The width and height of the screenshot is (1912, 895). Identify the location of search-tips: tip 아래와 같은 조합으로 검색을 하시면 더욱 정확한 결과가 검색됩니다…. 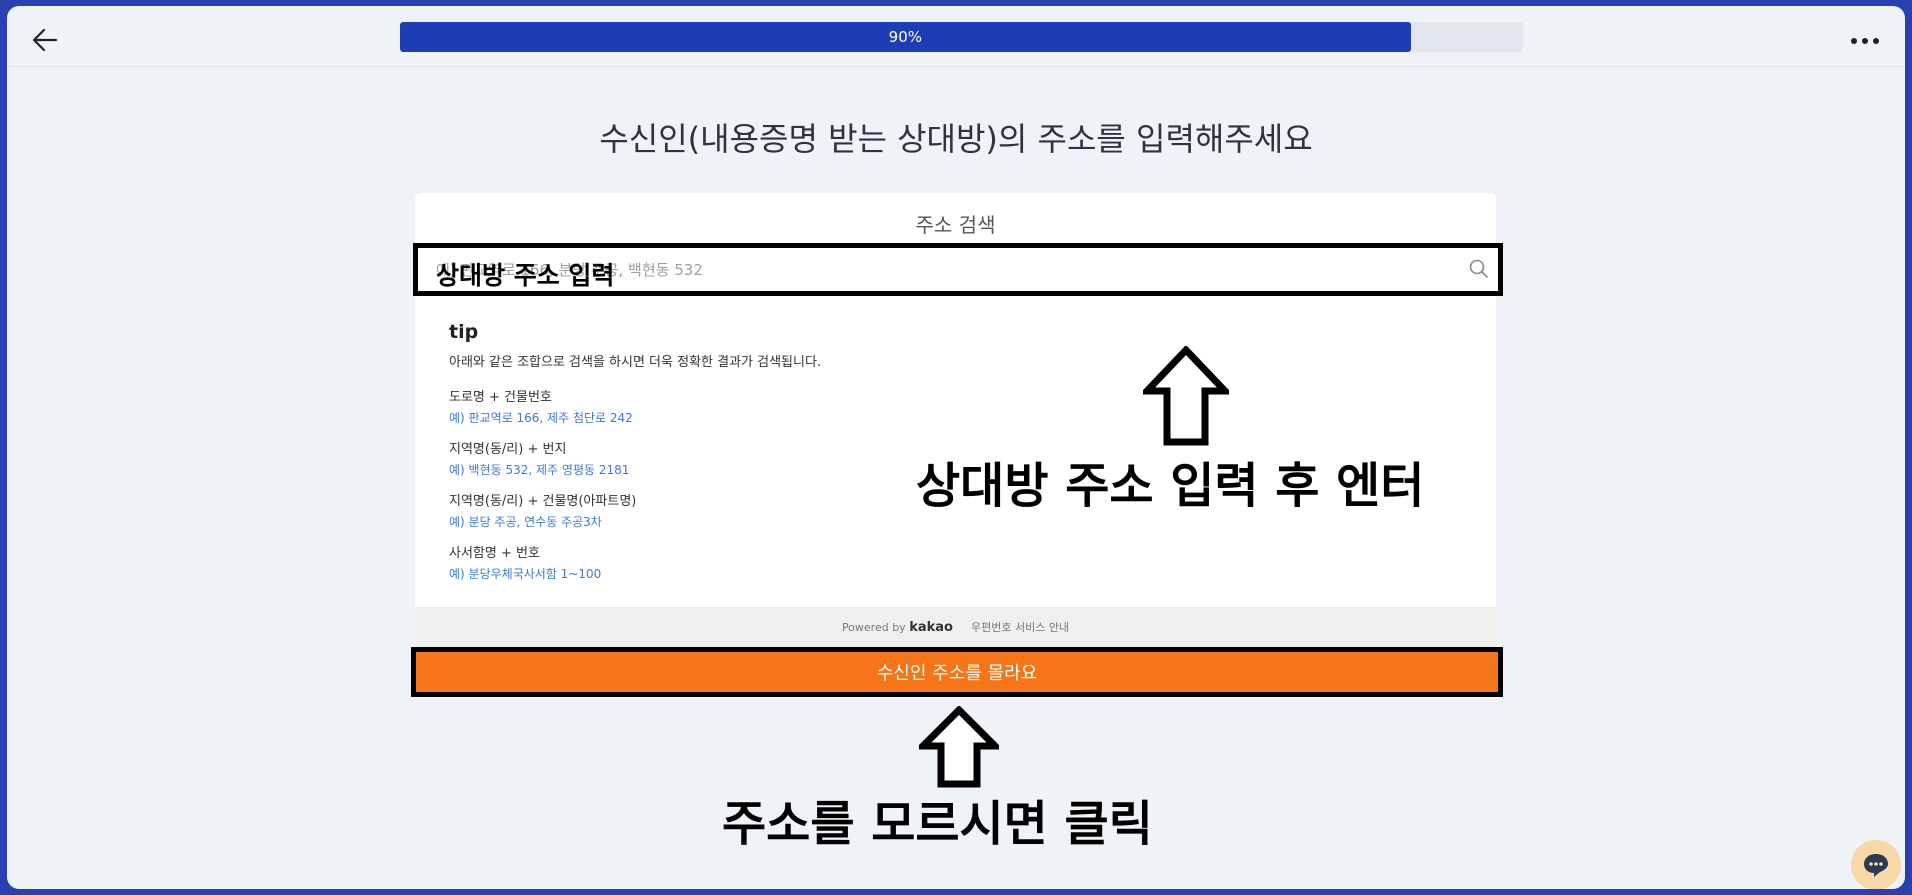
(635, 457).